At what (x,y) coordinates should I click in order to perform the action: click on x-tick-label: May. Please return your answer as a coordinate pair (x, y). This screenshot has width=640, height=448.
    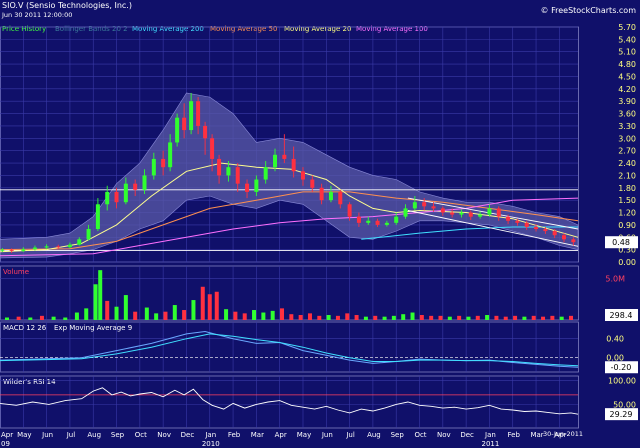
    Looking at the image, I should click on (304, 435).